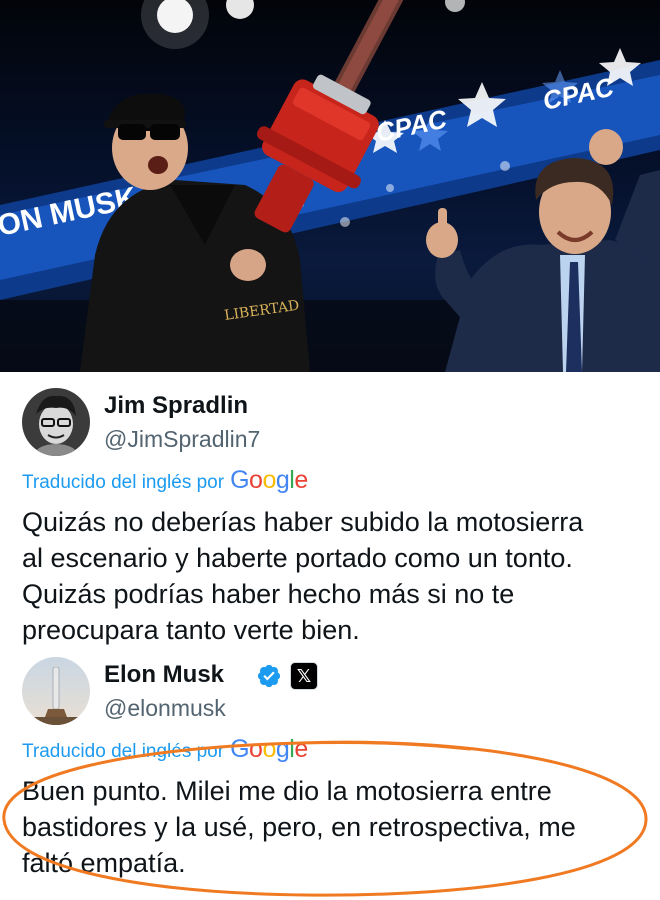 This screenshot has width=660, height=900. I want to click on avatar-rocket-icon, so click(56, 691).